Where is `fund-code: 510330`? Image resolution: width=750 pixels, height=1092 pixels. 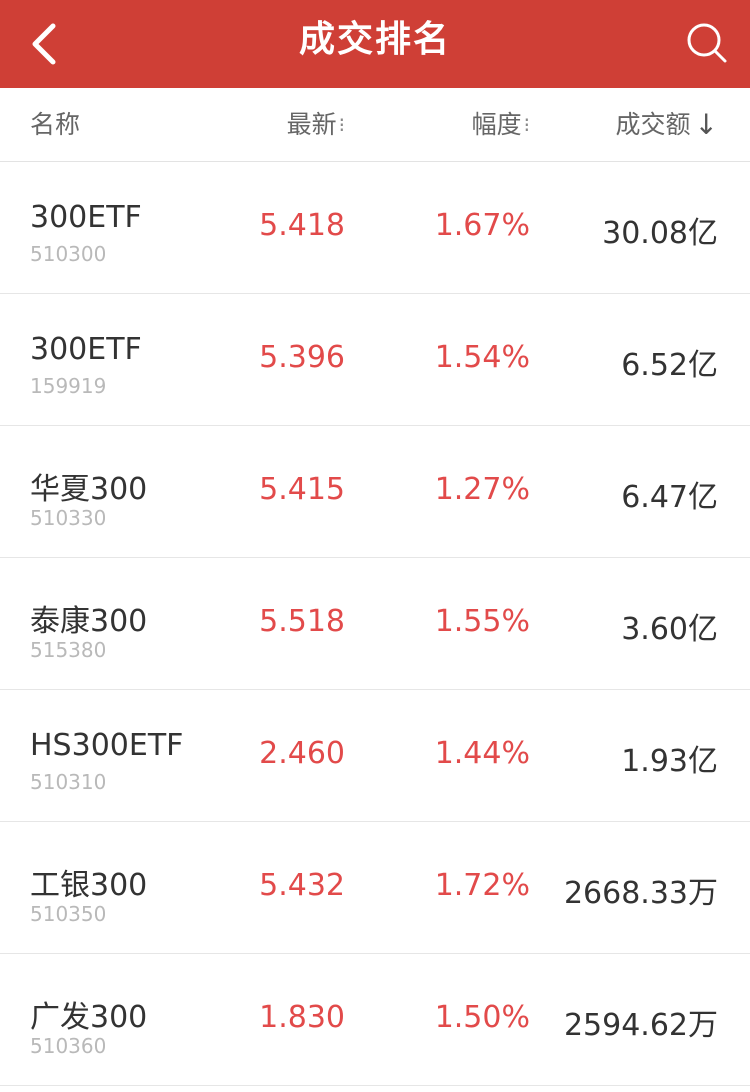 fund-code: 510330 is located at coordinates (68, 518).